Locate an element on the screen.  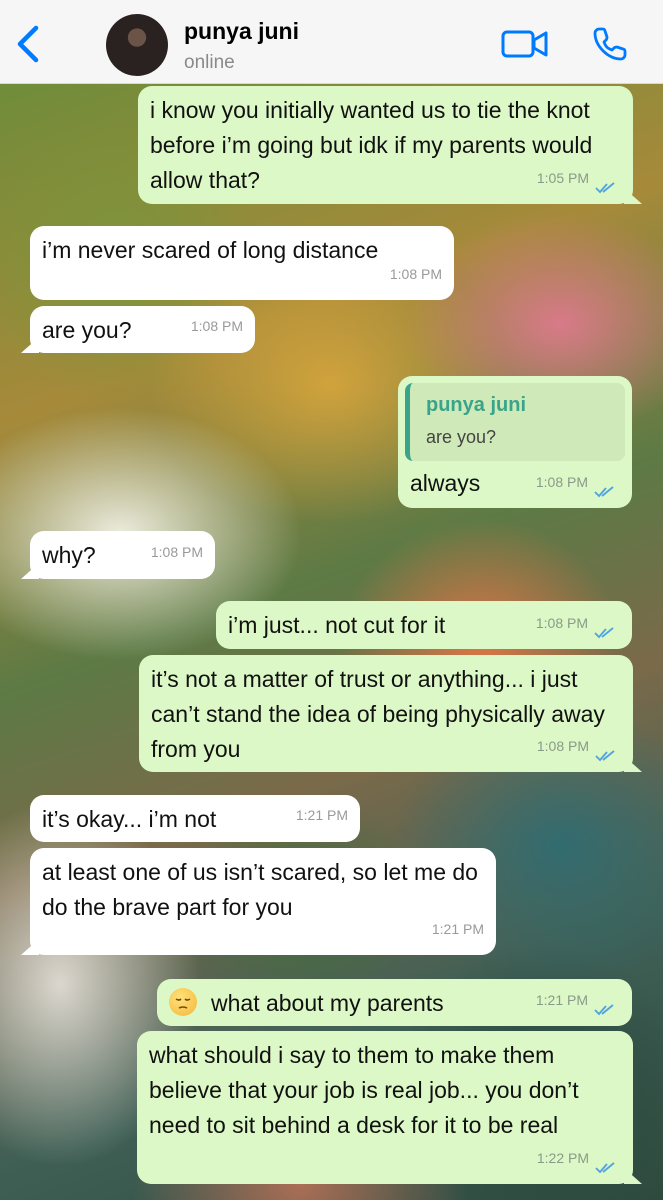
message-incoming: are you? 1:08 PM is located at coordinates (138, 329).